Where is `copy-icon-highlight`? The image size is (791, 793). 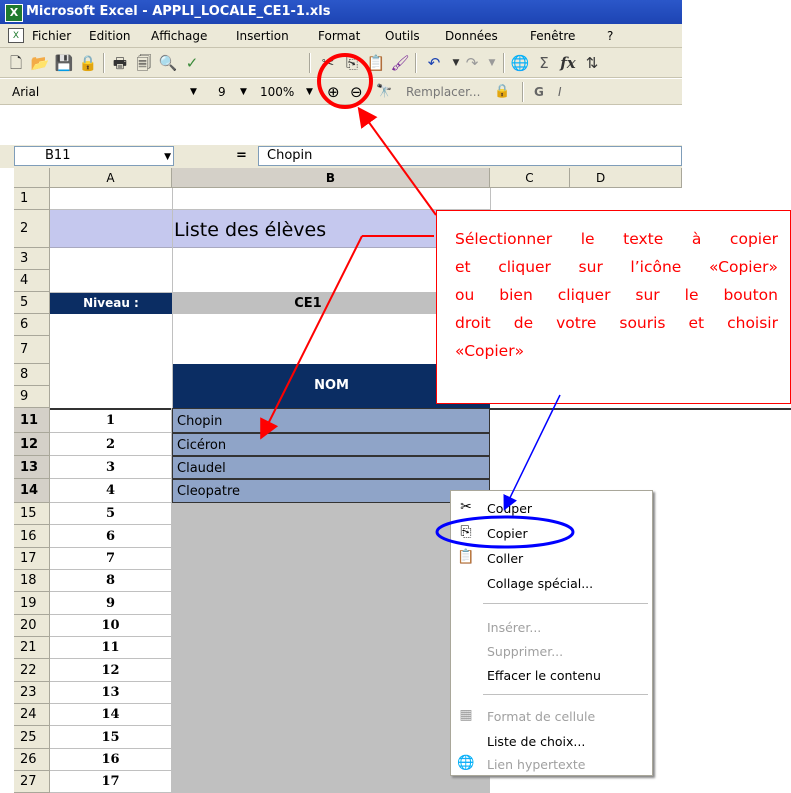
copy-icon-highlight is located at coordinates (345, 81).